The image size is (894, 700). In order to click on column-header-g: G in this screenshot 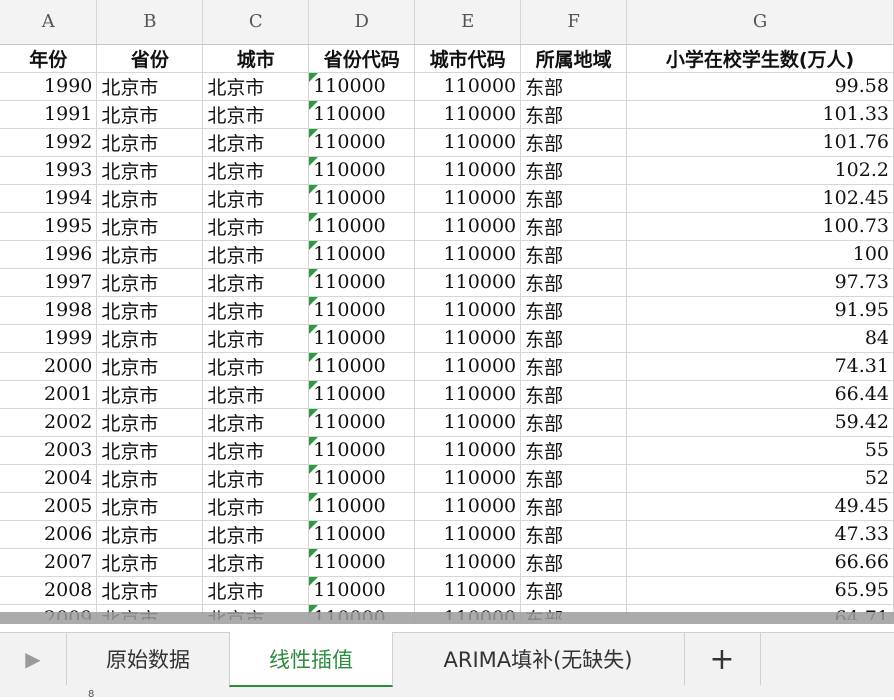, I will do `click(760, 22)`.